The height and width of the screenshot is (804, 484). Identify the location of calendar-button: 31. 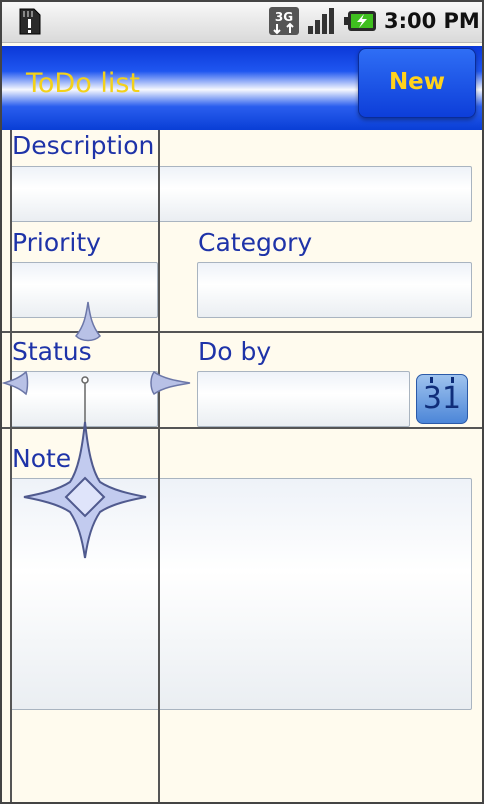
(442, 399).